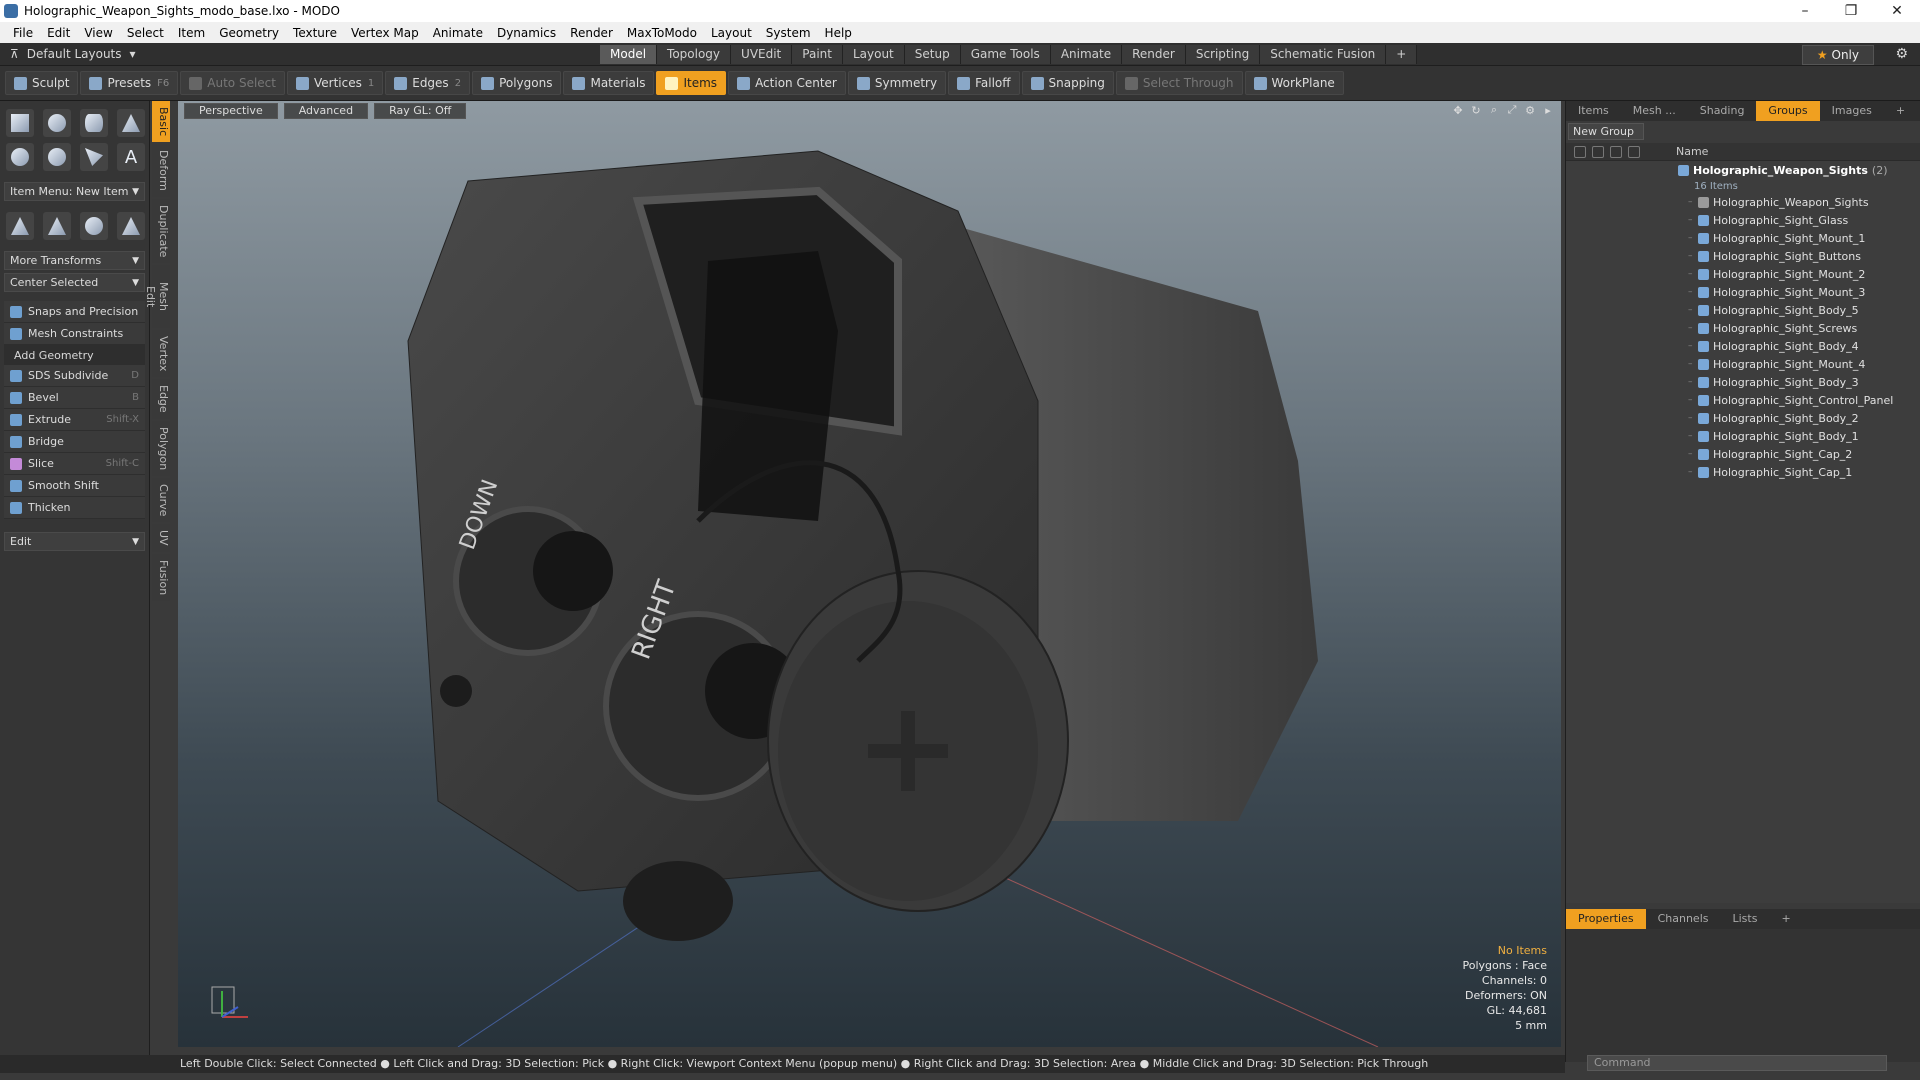 This screenshot has height=1080, width=1920. I want to click on tree-item: – Holographic_Sight_Body_3, so click(1743, 382).